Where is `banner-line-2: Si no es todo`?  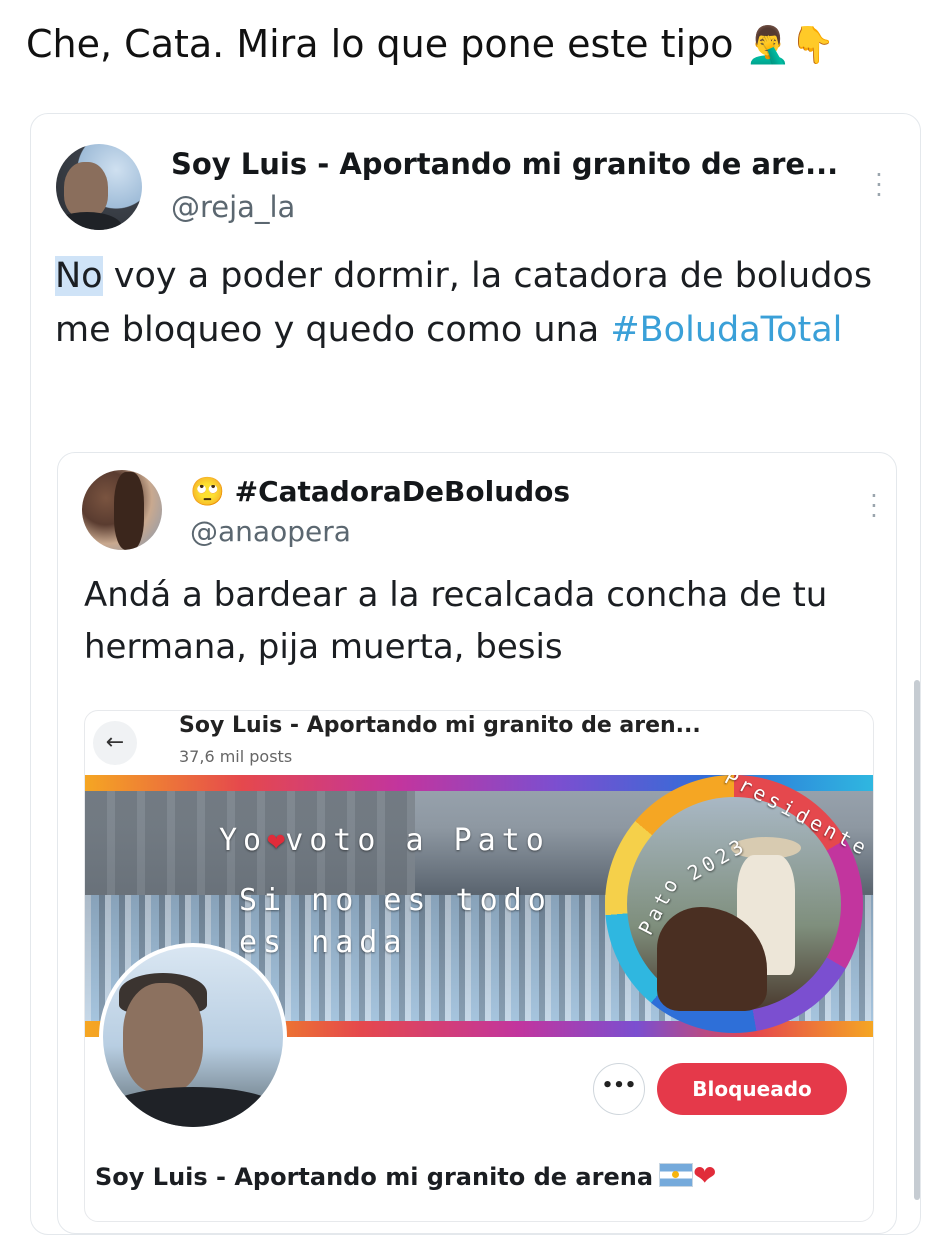
banner-line-2: Si no es todo is located at coordinates (395, 900).